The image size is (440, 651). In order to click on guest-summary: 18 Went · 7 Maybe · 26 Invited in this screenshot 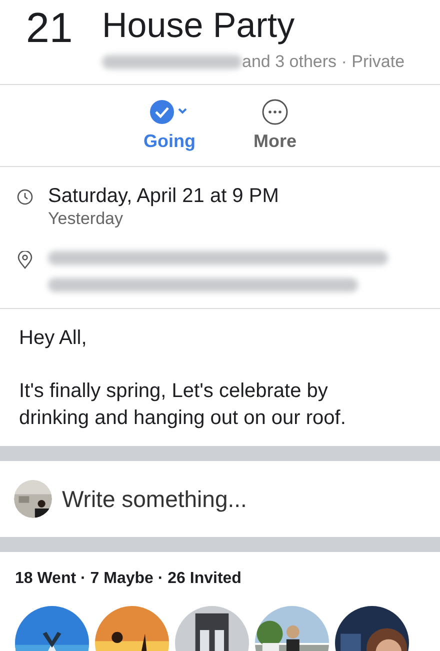, I will do `click(128, 579)`.